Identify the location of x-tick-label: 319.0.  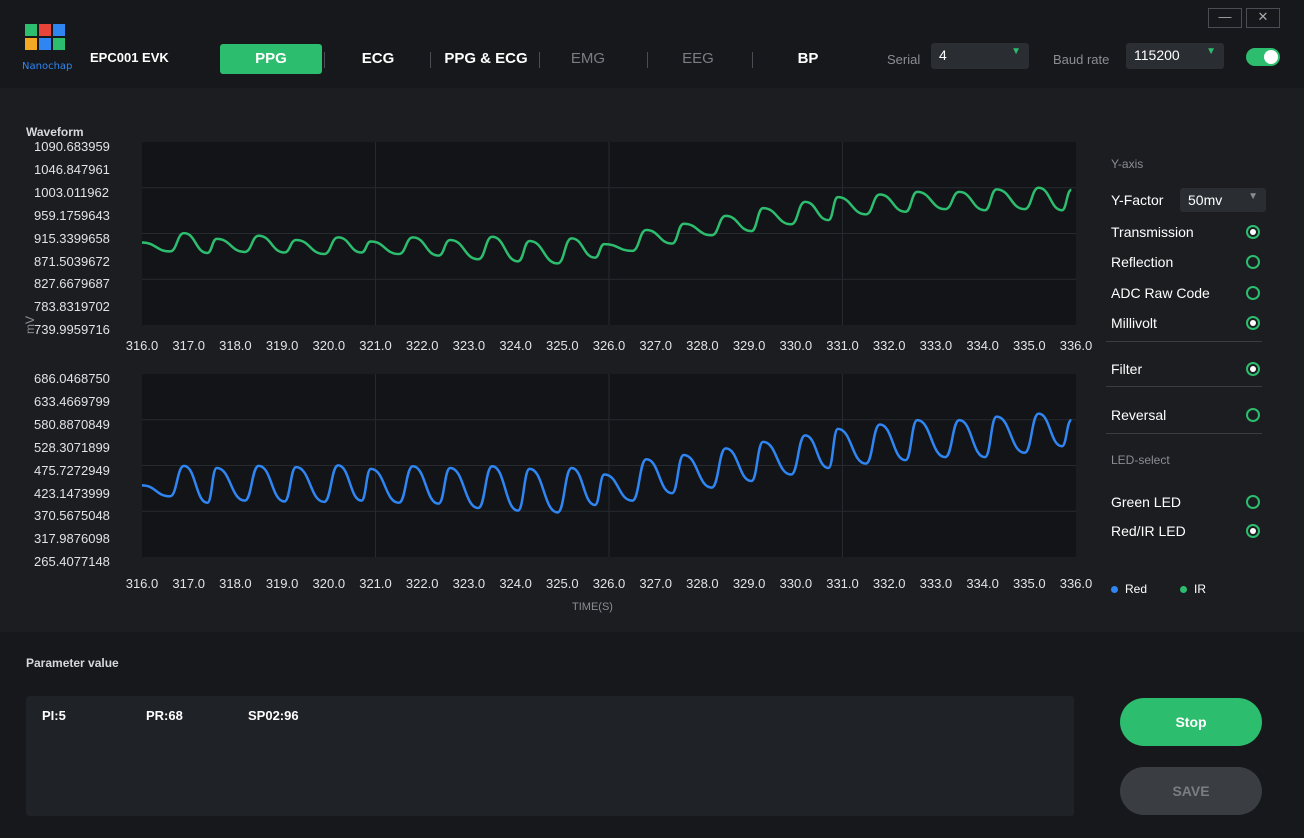
(282, 583).